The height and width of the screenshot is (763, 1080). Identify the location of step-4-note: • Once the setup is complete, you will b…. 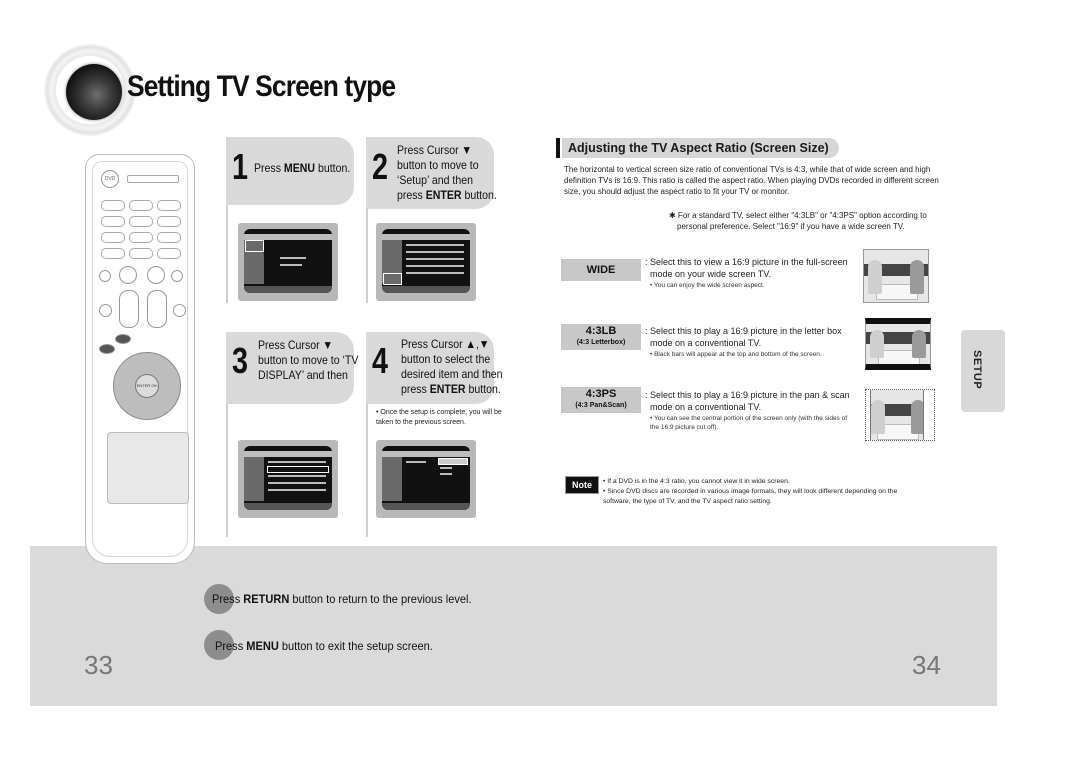
(439, 417).